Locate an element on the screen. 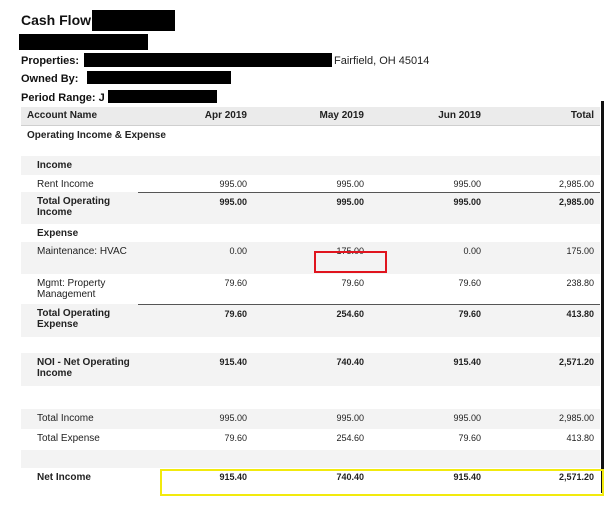 The image size is (607, 505). section-heading: Operating Income & Expense is located at coordinates (96, 135).